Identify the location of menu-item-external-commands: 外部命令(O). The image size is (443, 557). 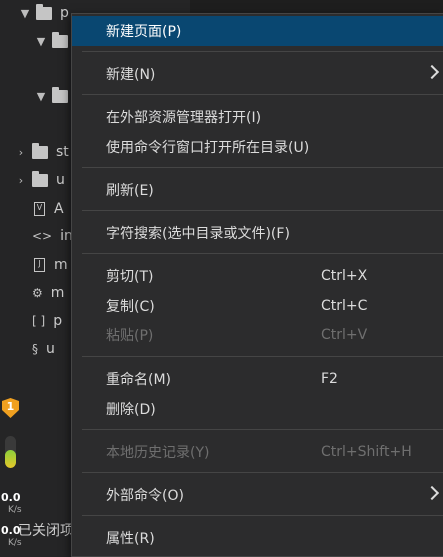
(257, 495).